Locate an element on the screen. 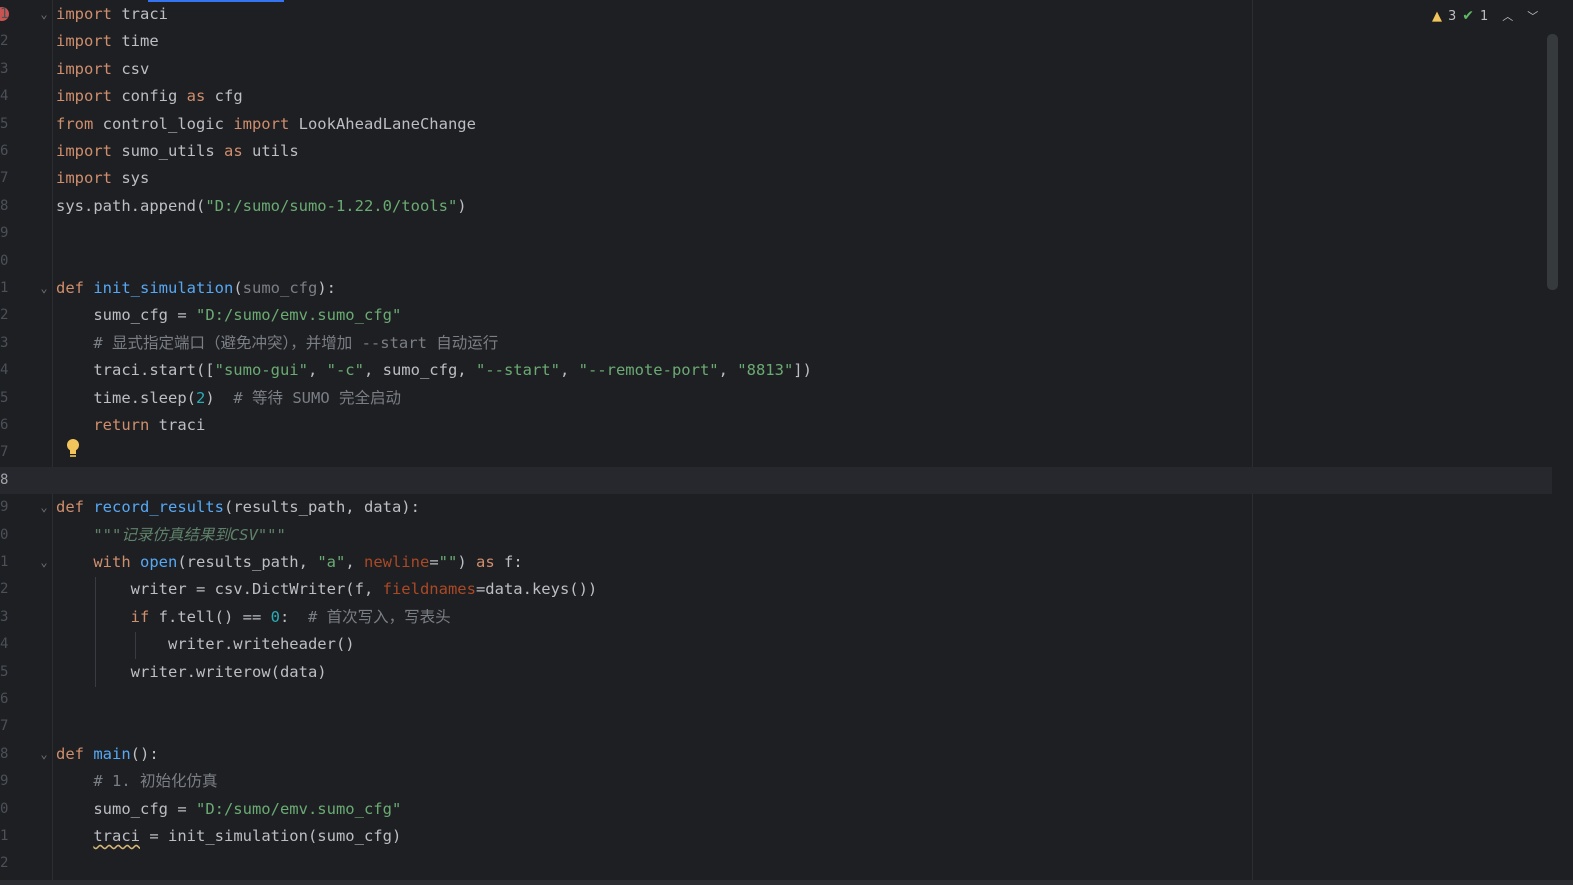 This screenshot has height=885, width=1573. code-line: 1 traci = init_simulation(sumo_cfg) is located at coordinates (776, 836).